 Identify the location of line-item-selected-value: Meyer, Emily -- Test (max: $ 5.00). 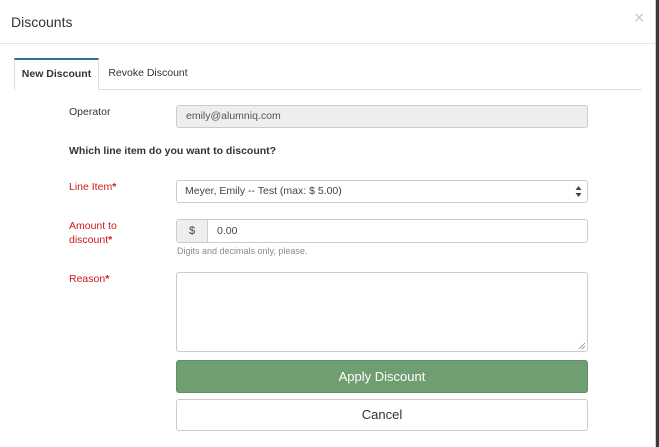
(263, 191).